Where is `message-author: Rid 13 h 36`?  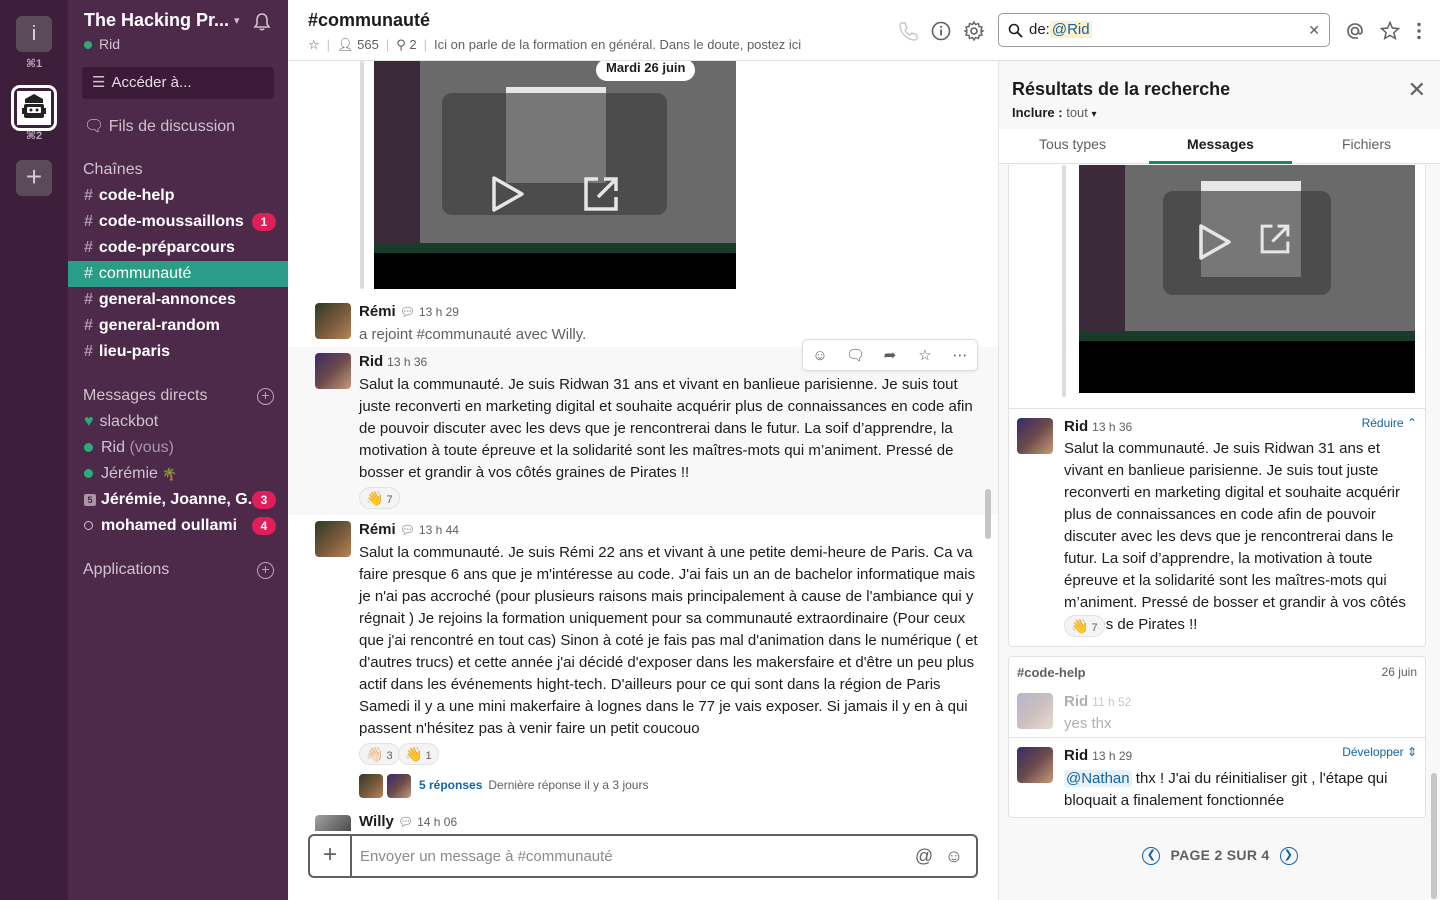
message-author: Rid 13 h 36 is located at coordinates (393, 361).